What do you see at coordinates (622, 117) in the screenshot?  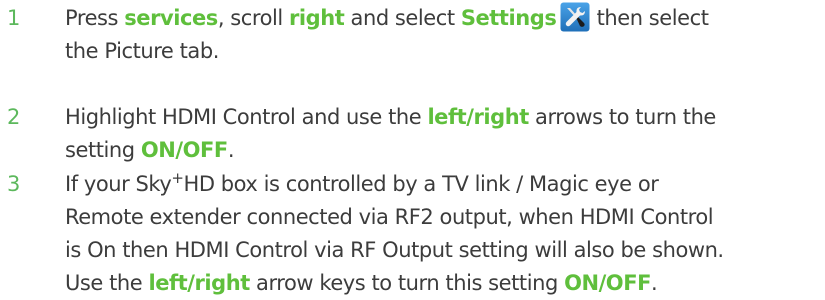 I see `text: arrows to turn the` at bounding box center [622, 117].